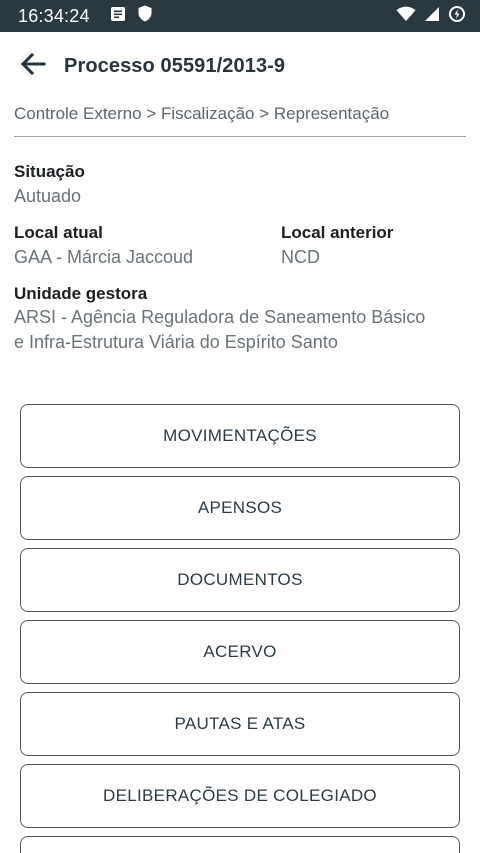 The height and width of the screenshot is (853, 480). I want to click on app-bar: Processo 05591/2013-9, so click(240, 66).